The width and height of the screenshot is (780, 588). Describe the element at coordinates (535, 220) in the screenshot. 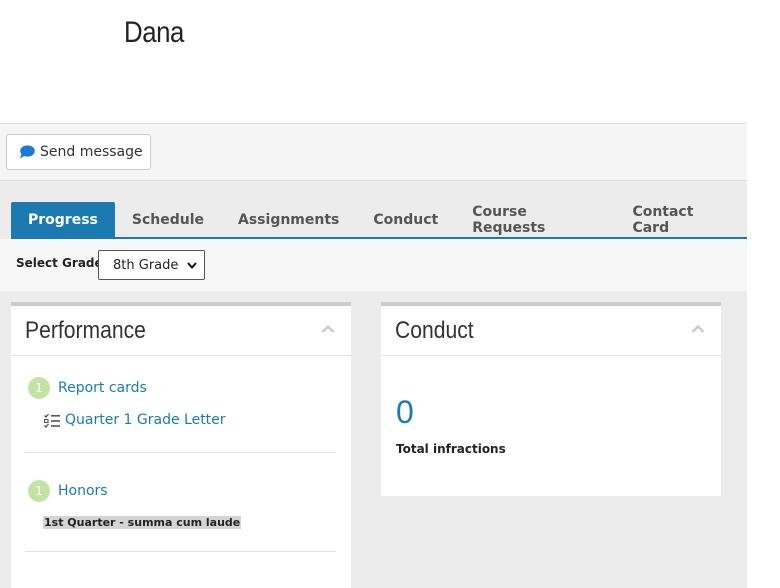

I see `tab-course-requests: Course Requests` at that location.